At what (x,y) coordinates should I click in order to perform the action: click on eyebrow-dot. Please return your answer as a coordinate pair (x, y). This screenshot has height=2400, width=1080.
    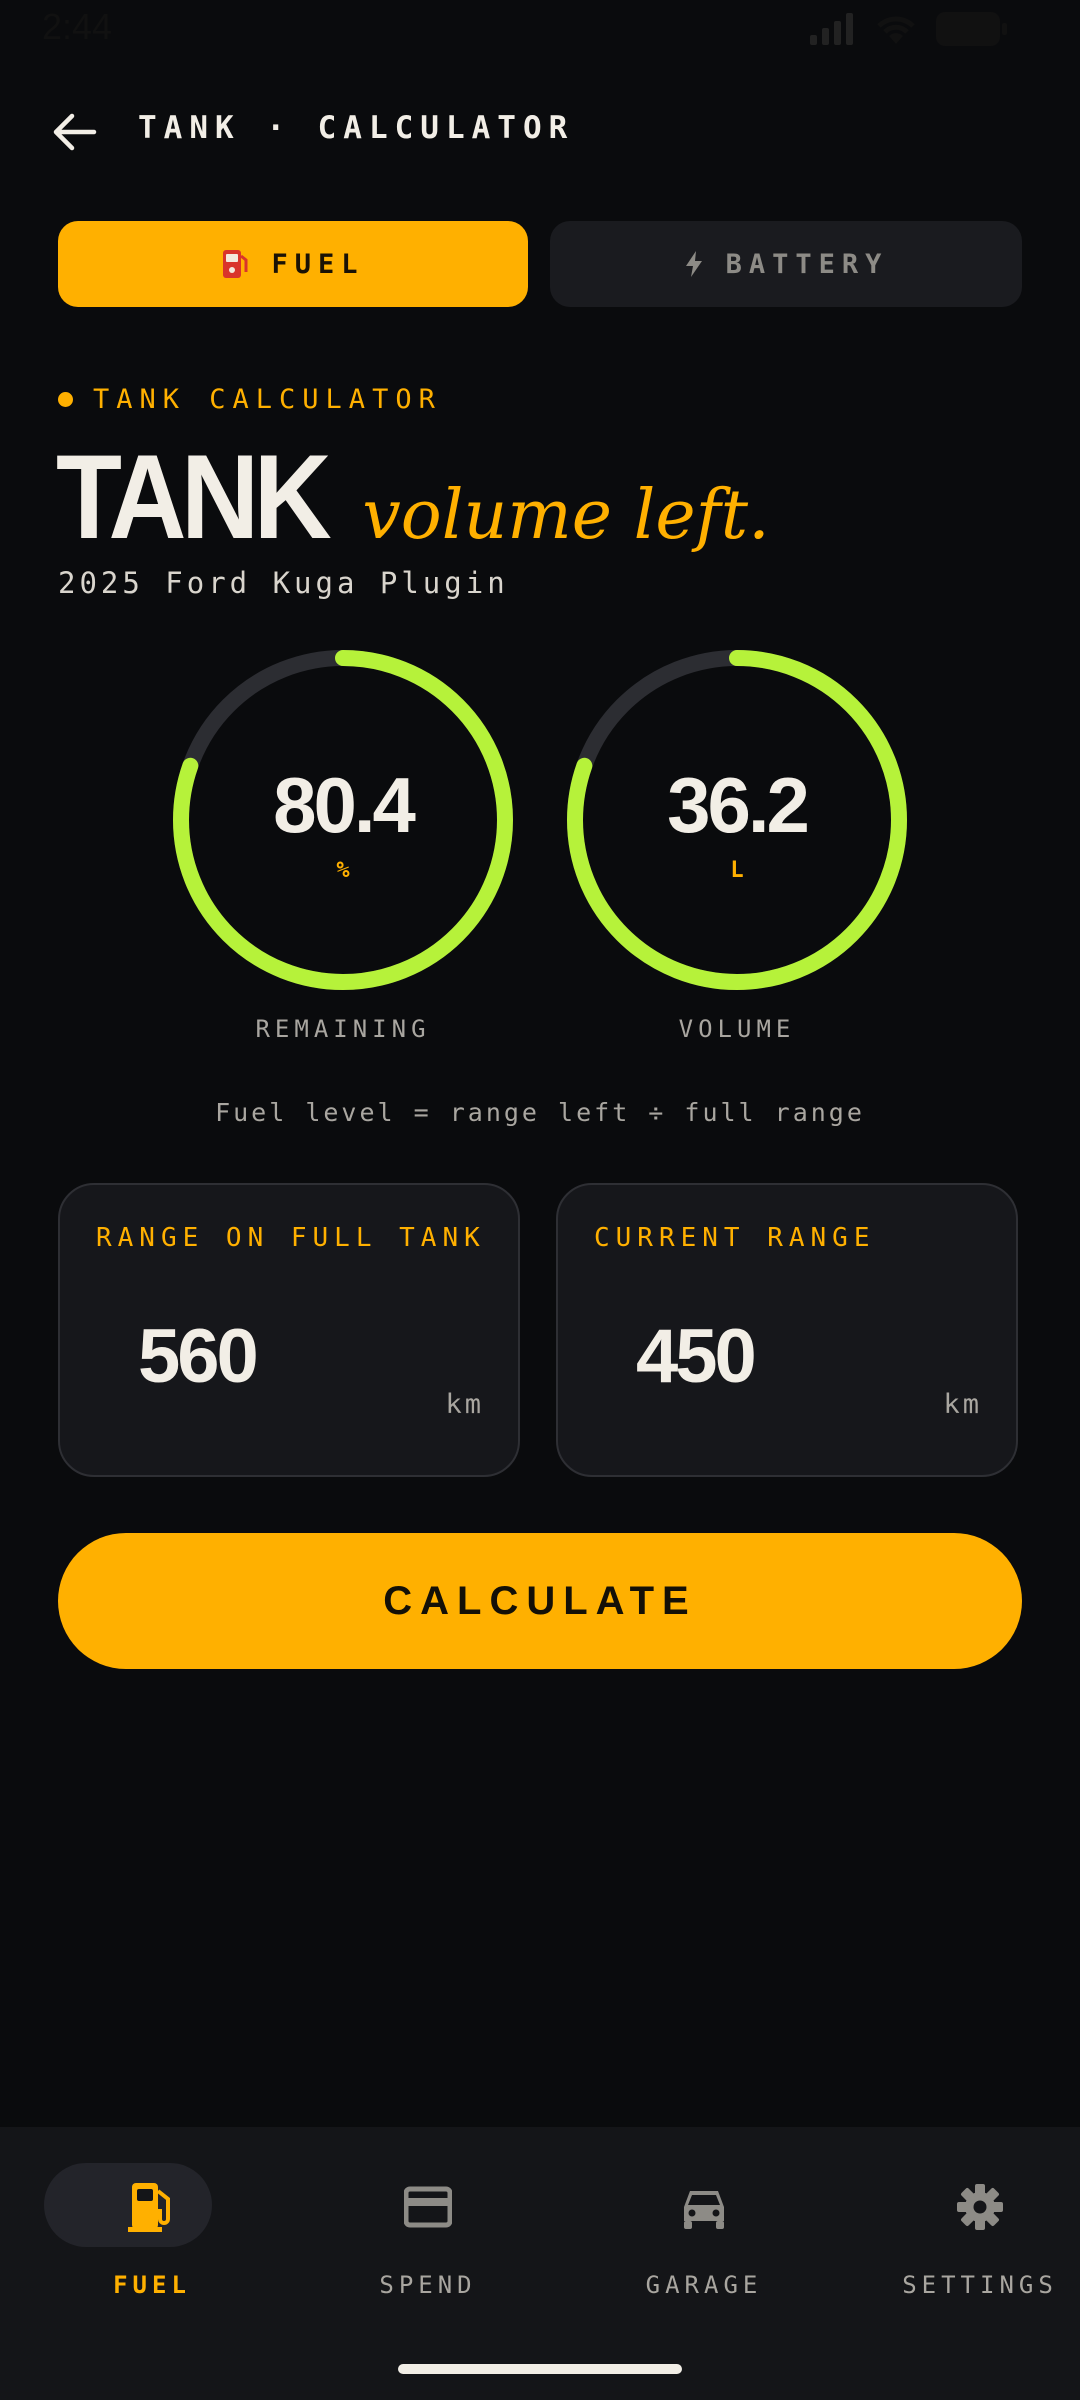
    Looking at the image, I should click on (65, 399).